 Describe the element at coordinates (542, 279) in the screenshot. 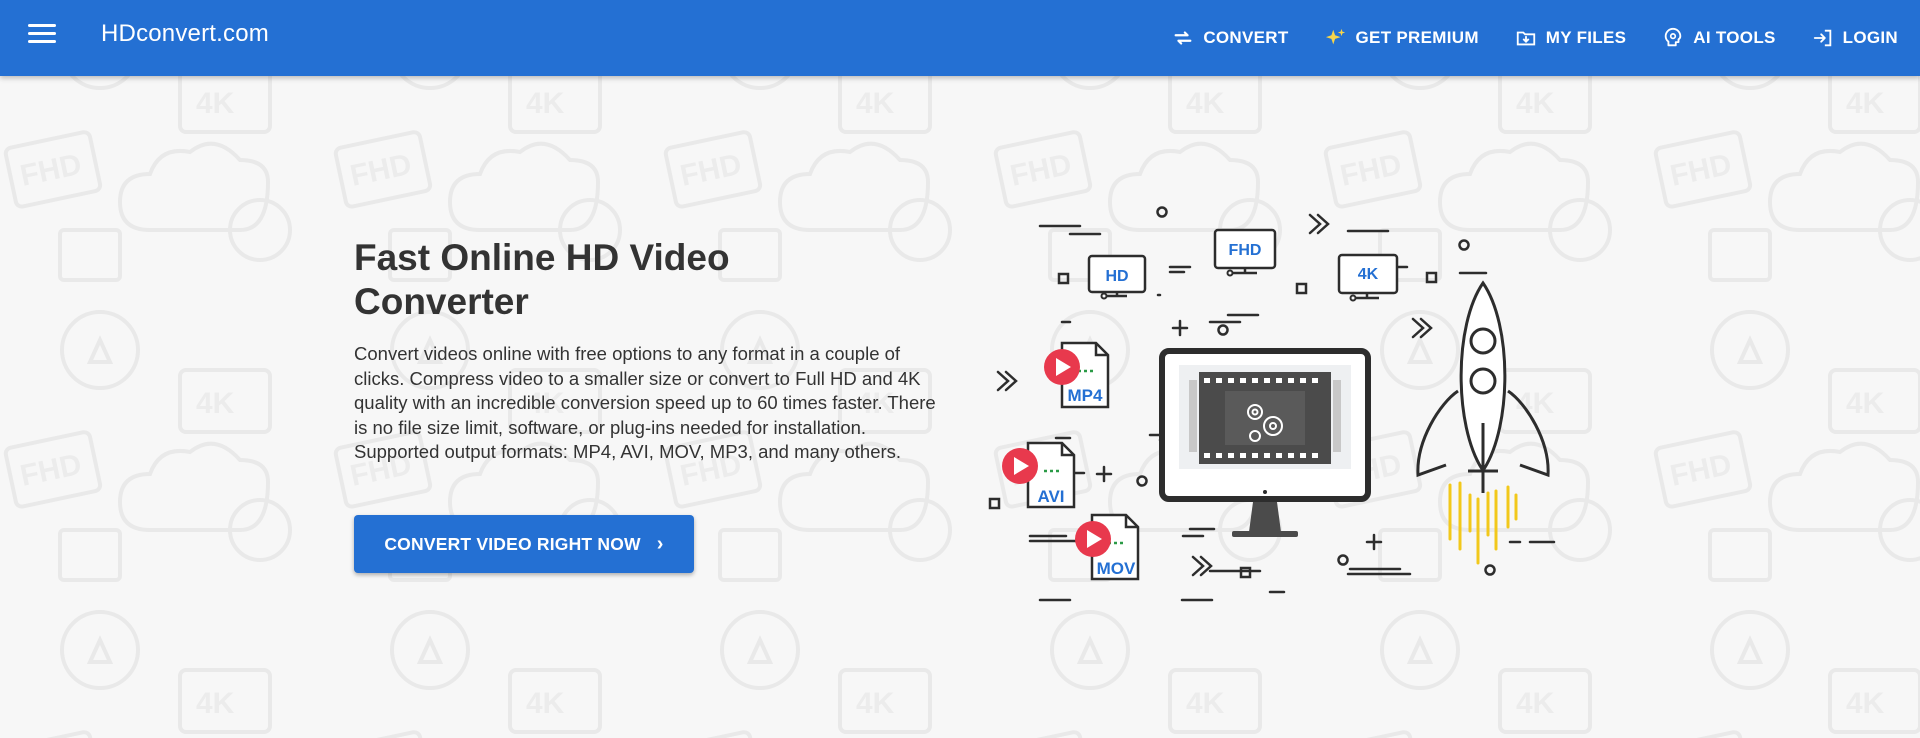

I see `hero-title: Fast Online HD Video Converter` at that location.